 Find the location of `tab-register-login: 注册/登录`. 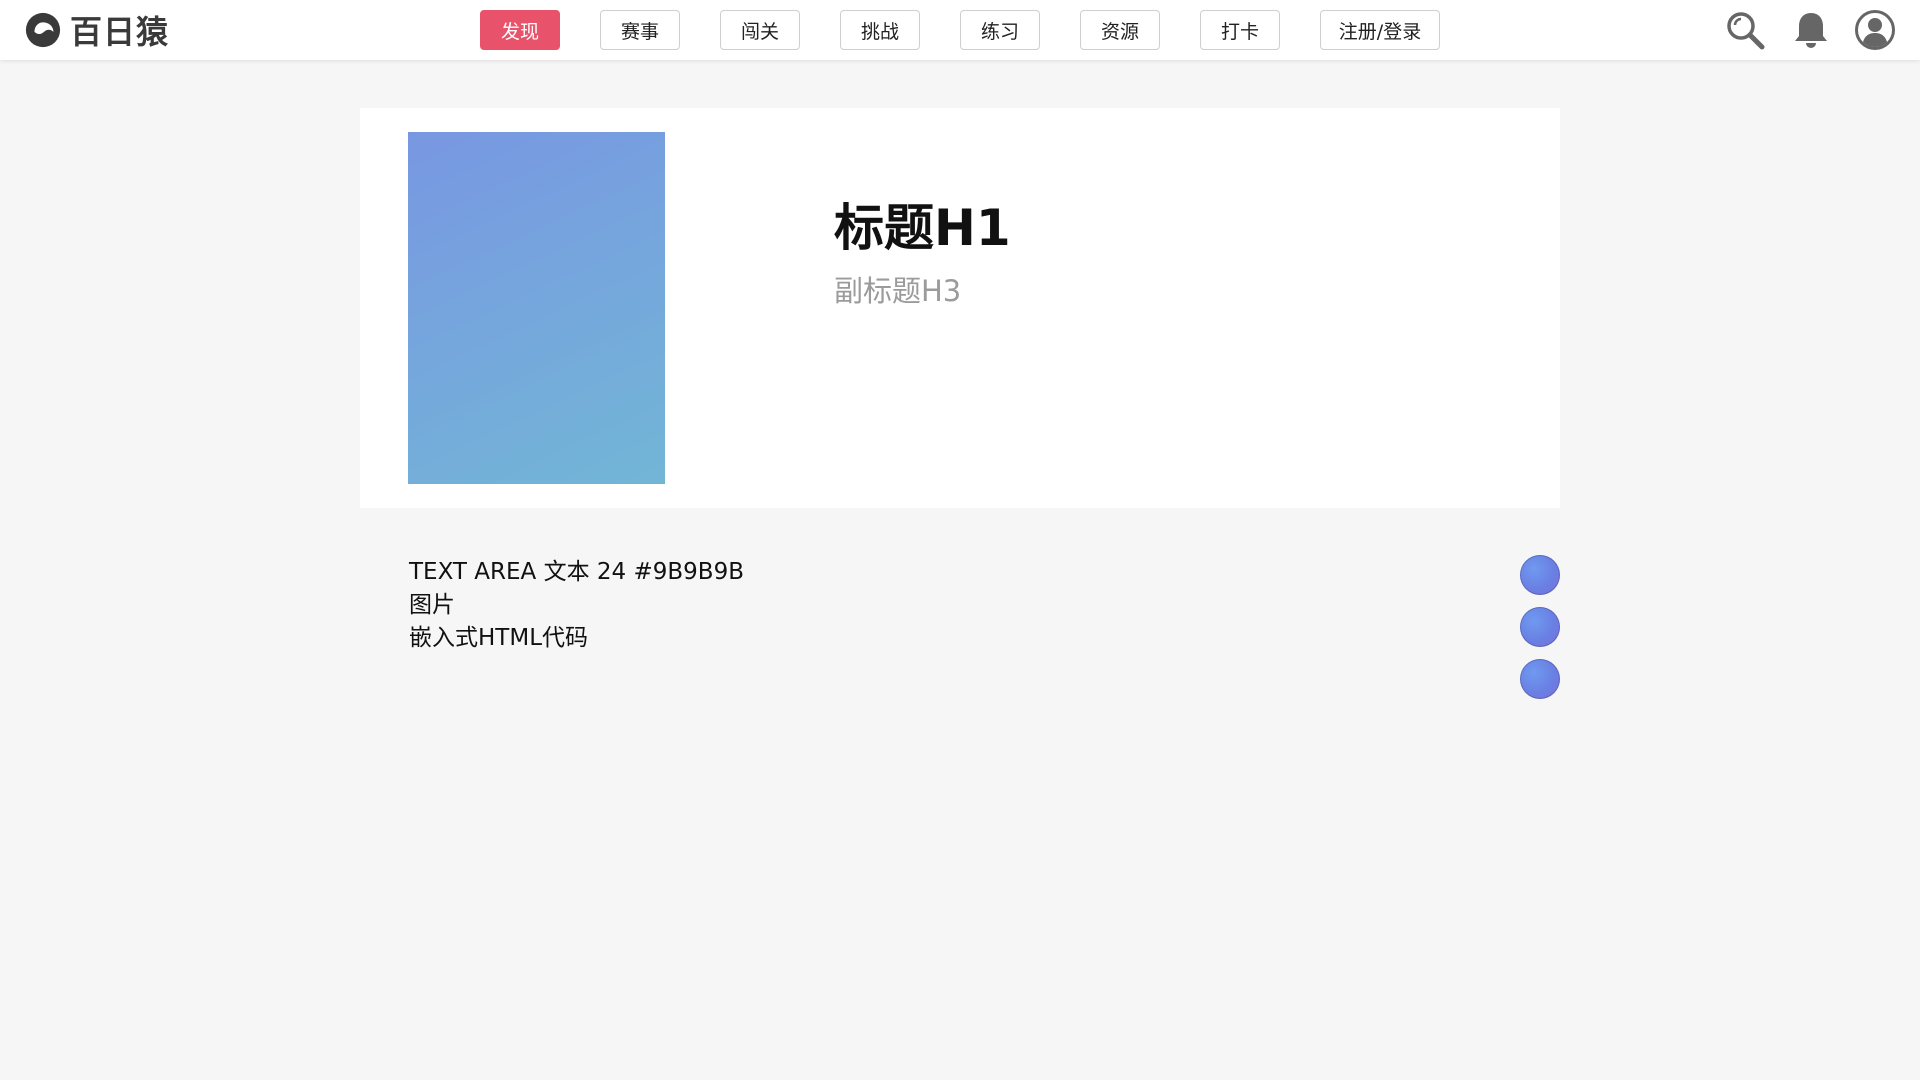

tab-register-login: 注册/登录 is located at coordinates (1380, 30).